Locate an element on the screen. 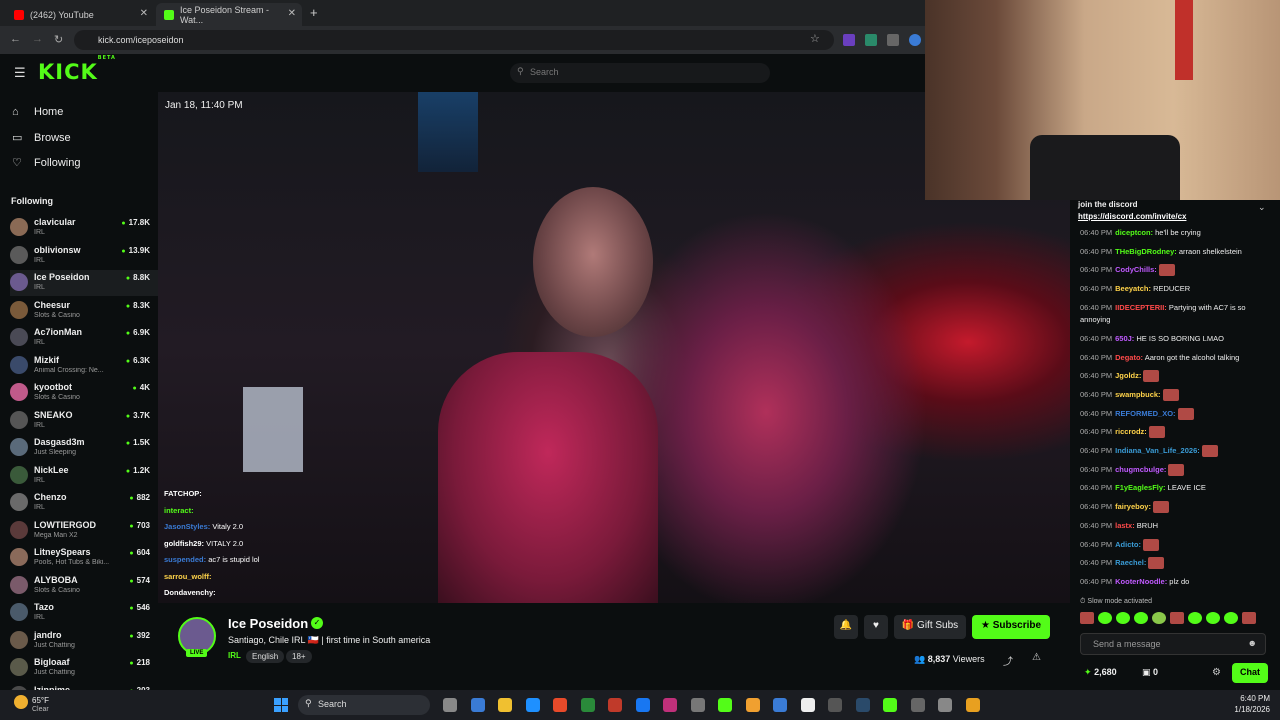  sidebar-channel: jandroJust Chatting 392 is located at coordinates (84, 641).